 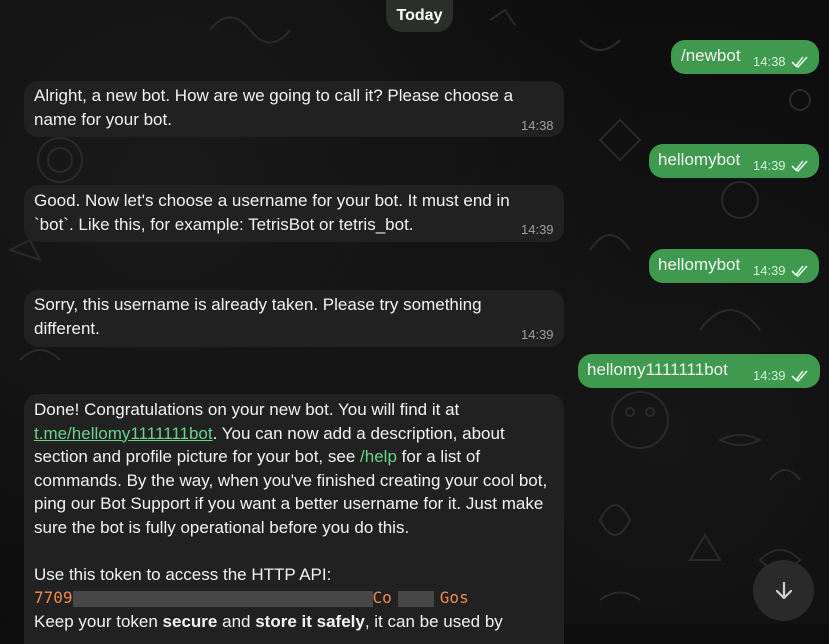 What do you see at coordinates (711, 55) in the screenshot?
I see `message-text: /newbot` at bounding box center [711, 55].